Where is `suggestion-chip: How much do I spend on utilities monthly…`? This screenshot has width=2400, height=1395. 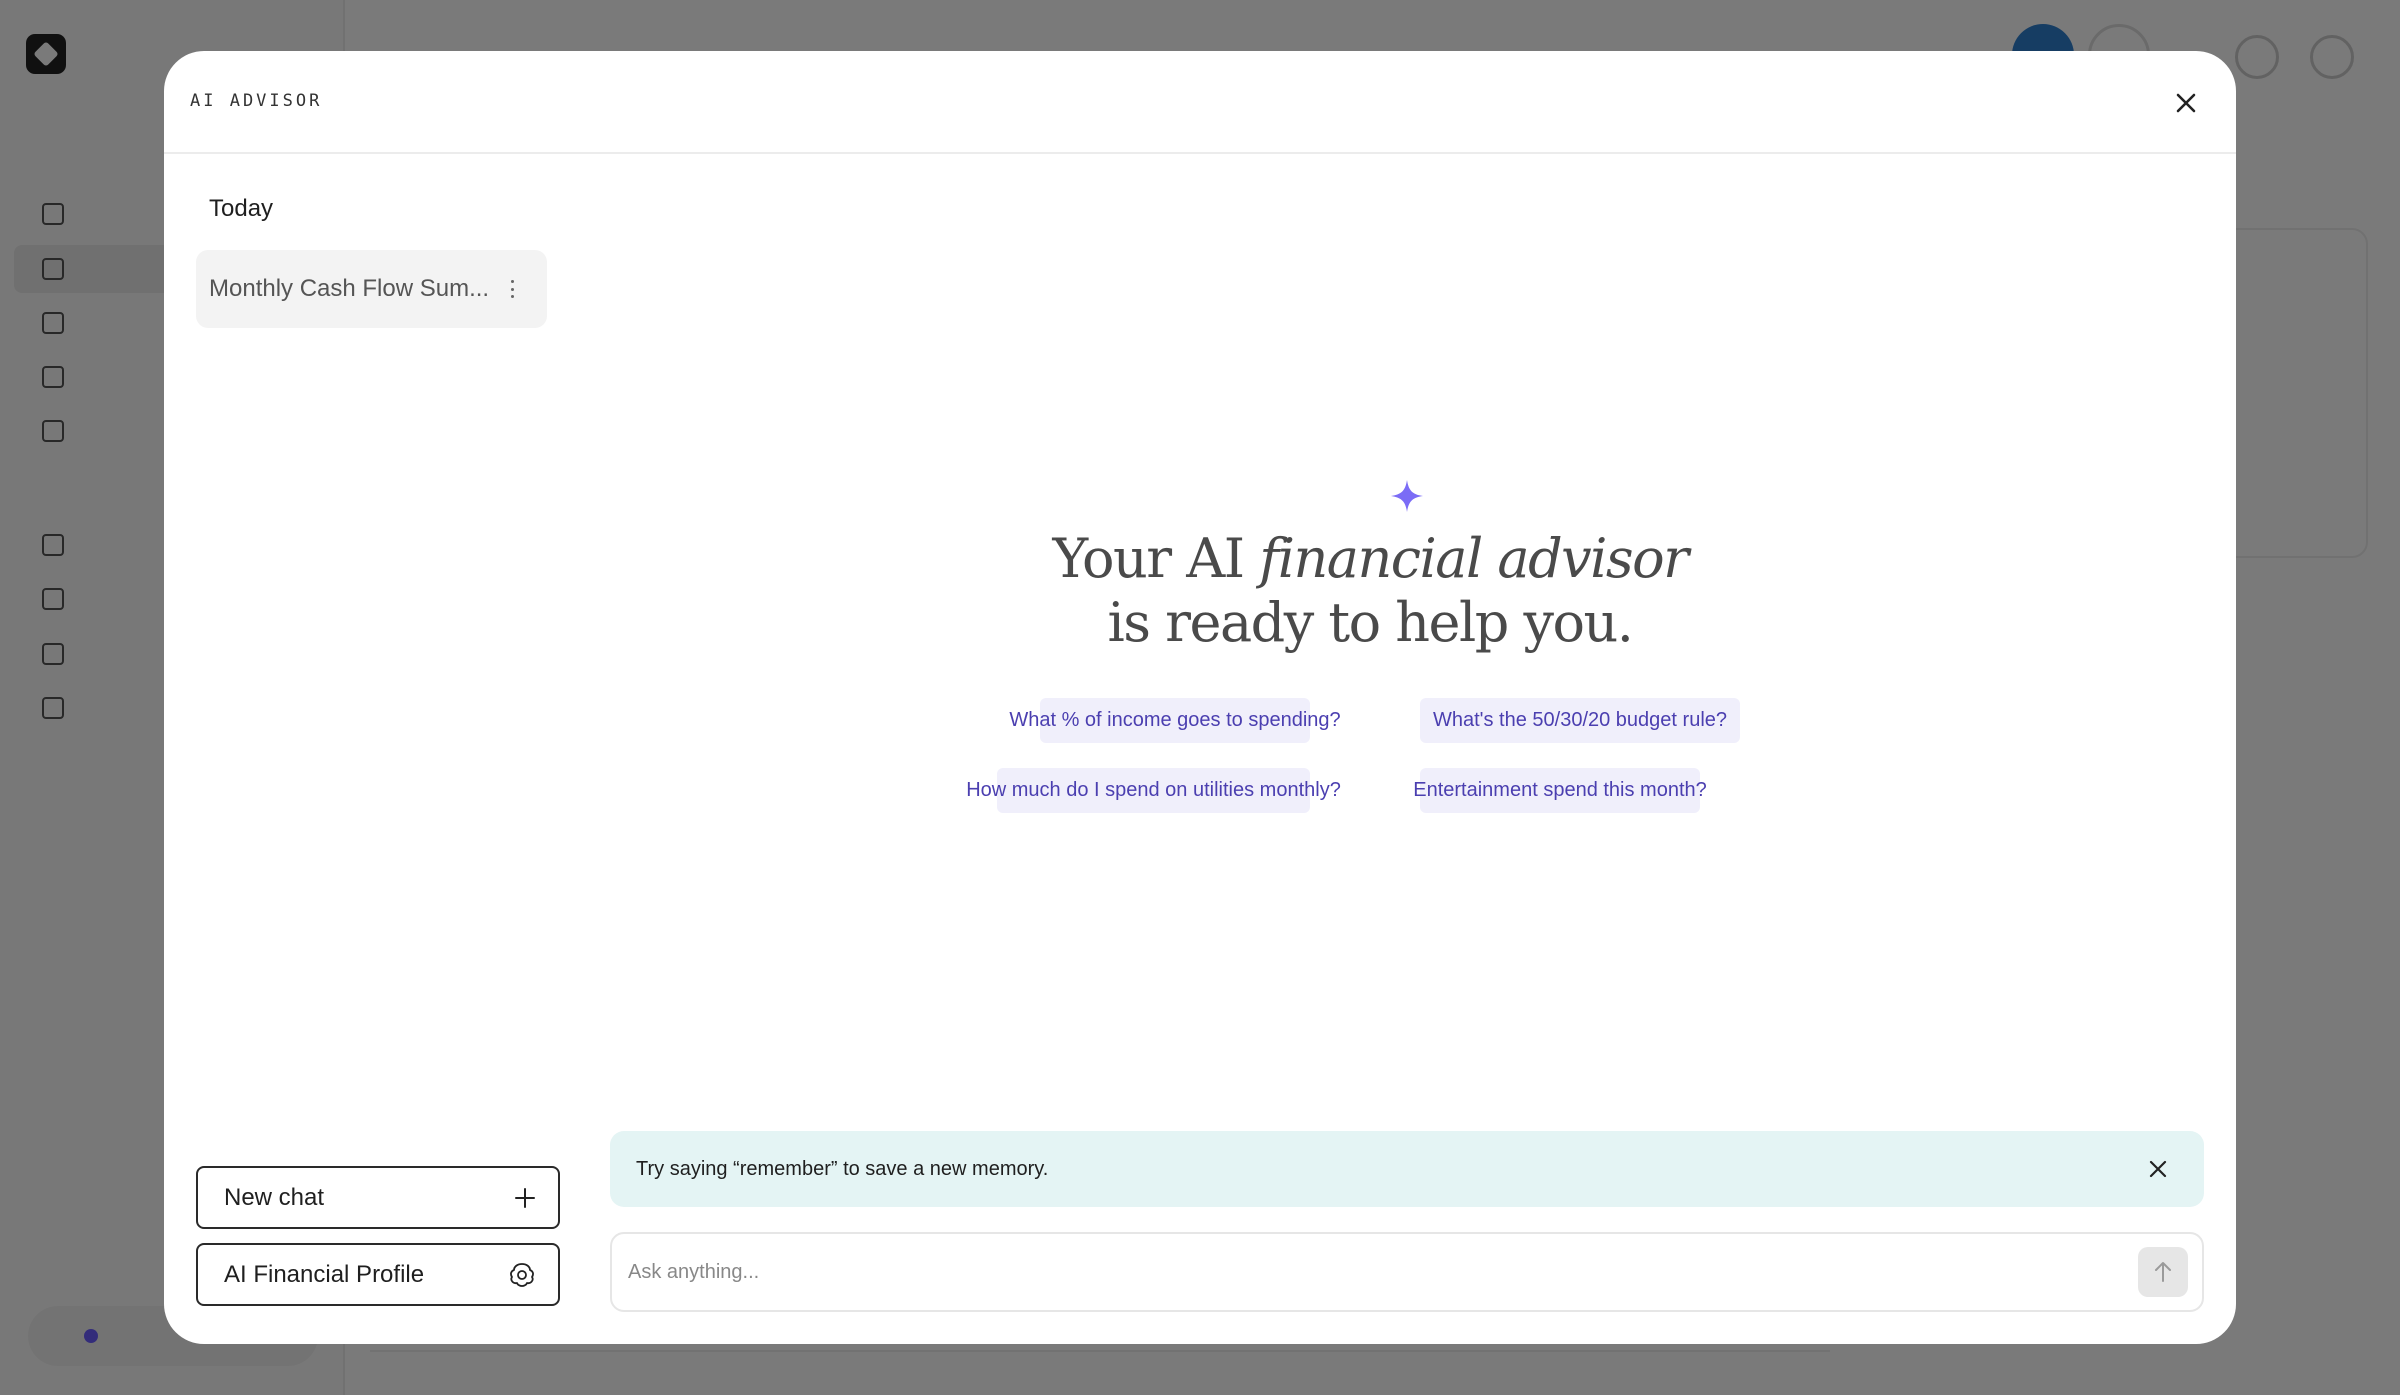 suggestion-chip: How much do I spend on utilities monthly… is located at coordinates (1153, 790).